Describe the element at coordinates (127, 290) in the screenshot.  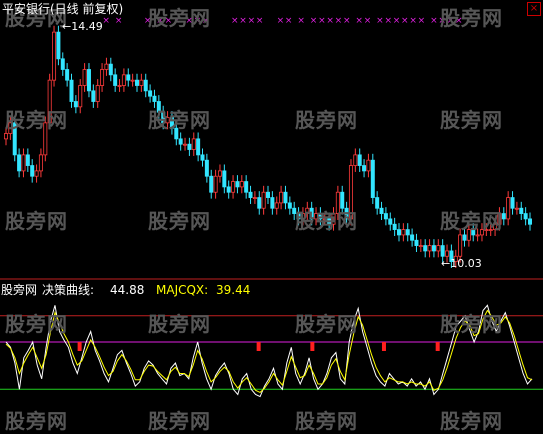
I see `indicator-line1-value: 44.88` at that location.